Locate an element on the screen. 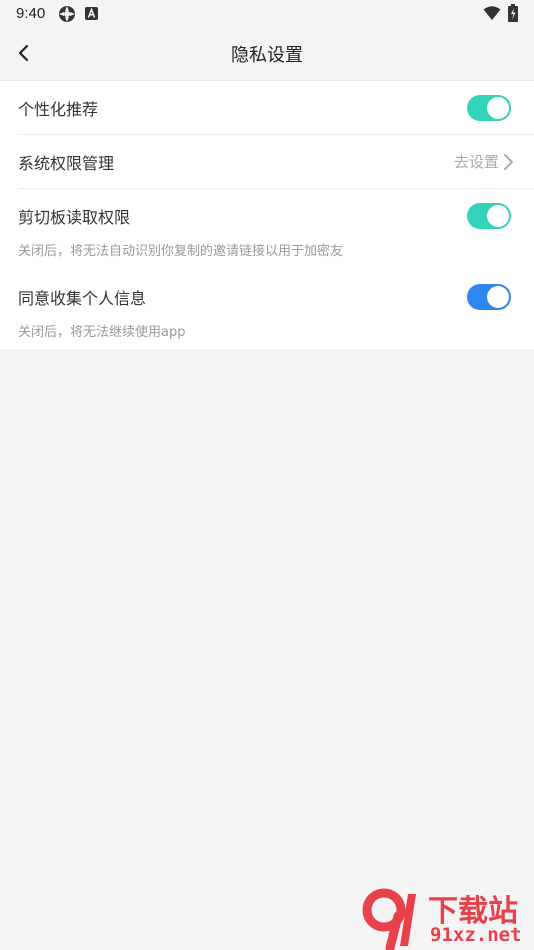 Image resolution: width=534 pixels, height=950 pixels. go-settings-label: 去设置 is located at coordinates (476, 162).